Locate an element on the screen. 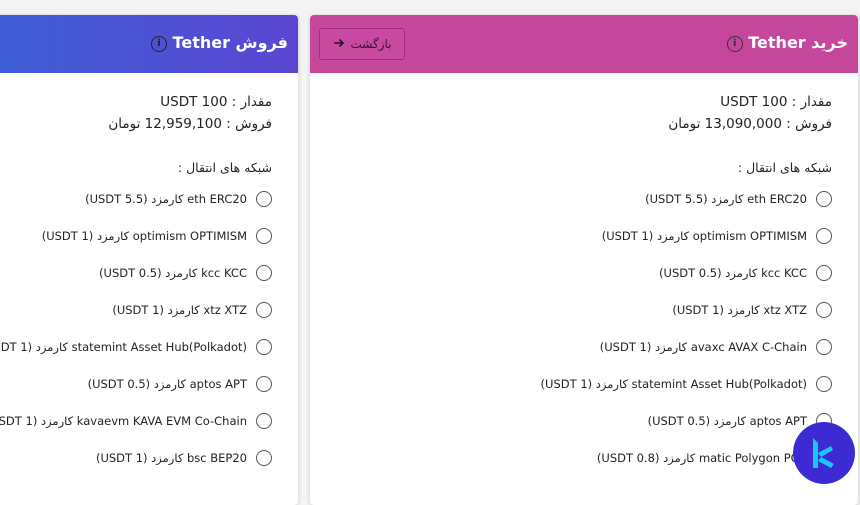 Image resolution: width=860 pixels, height=505 pixels. sell-title: فروش Tether i is located at coordinates (215, 42).